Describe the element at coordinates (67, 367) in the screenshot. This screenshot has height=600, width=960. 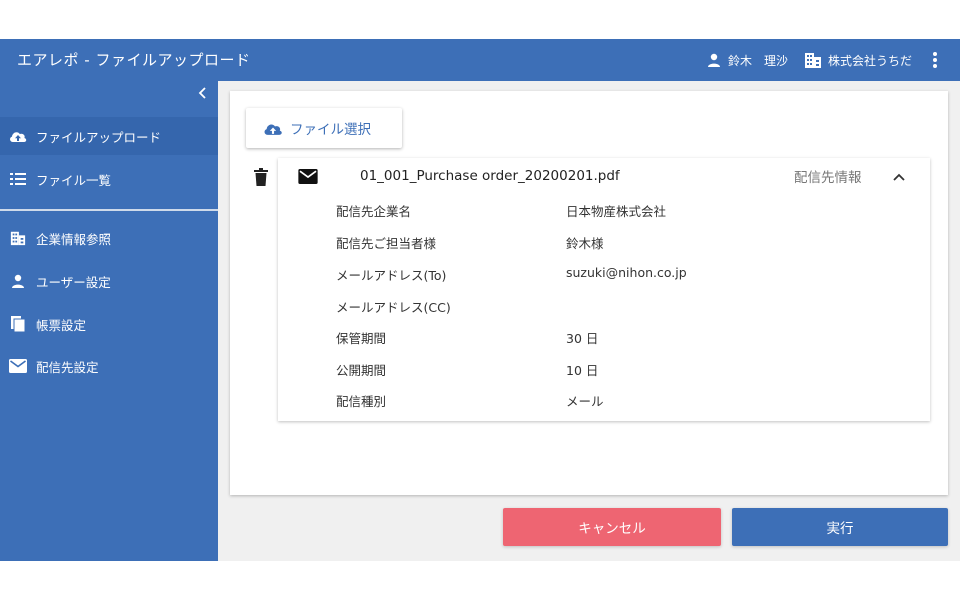
I see `sidebar-item-label: 配信先設定` at that location.